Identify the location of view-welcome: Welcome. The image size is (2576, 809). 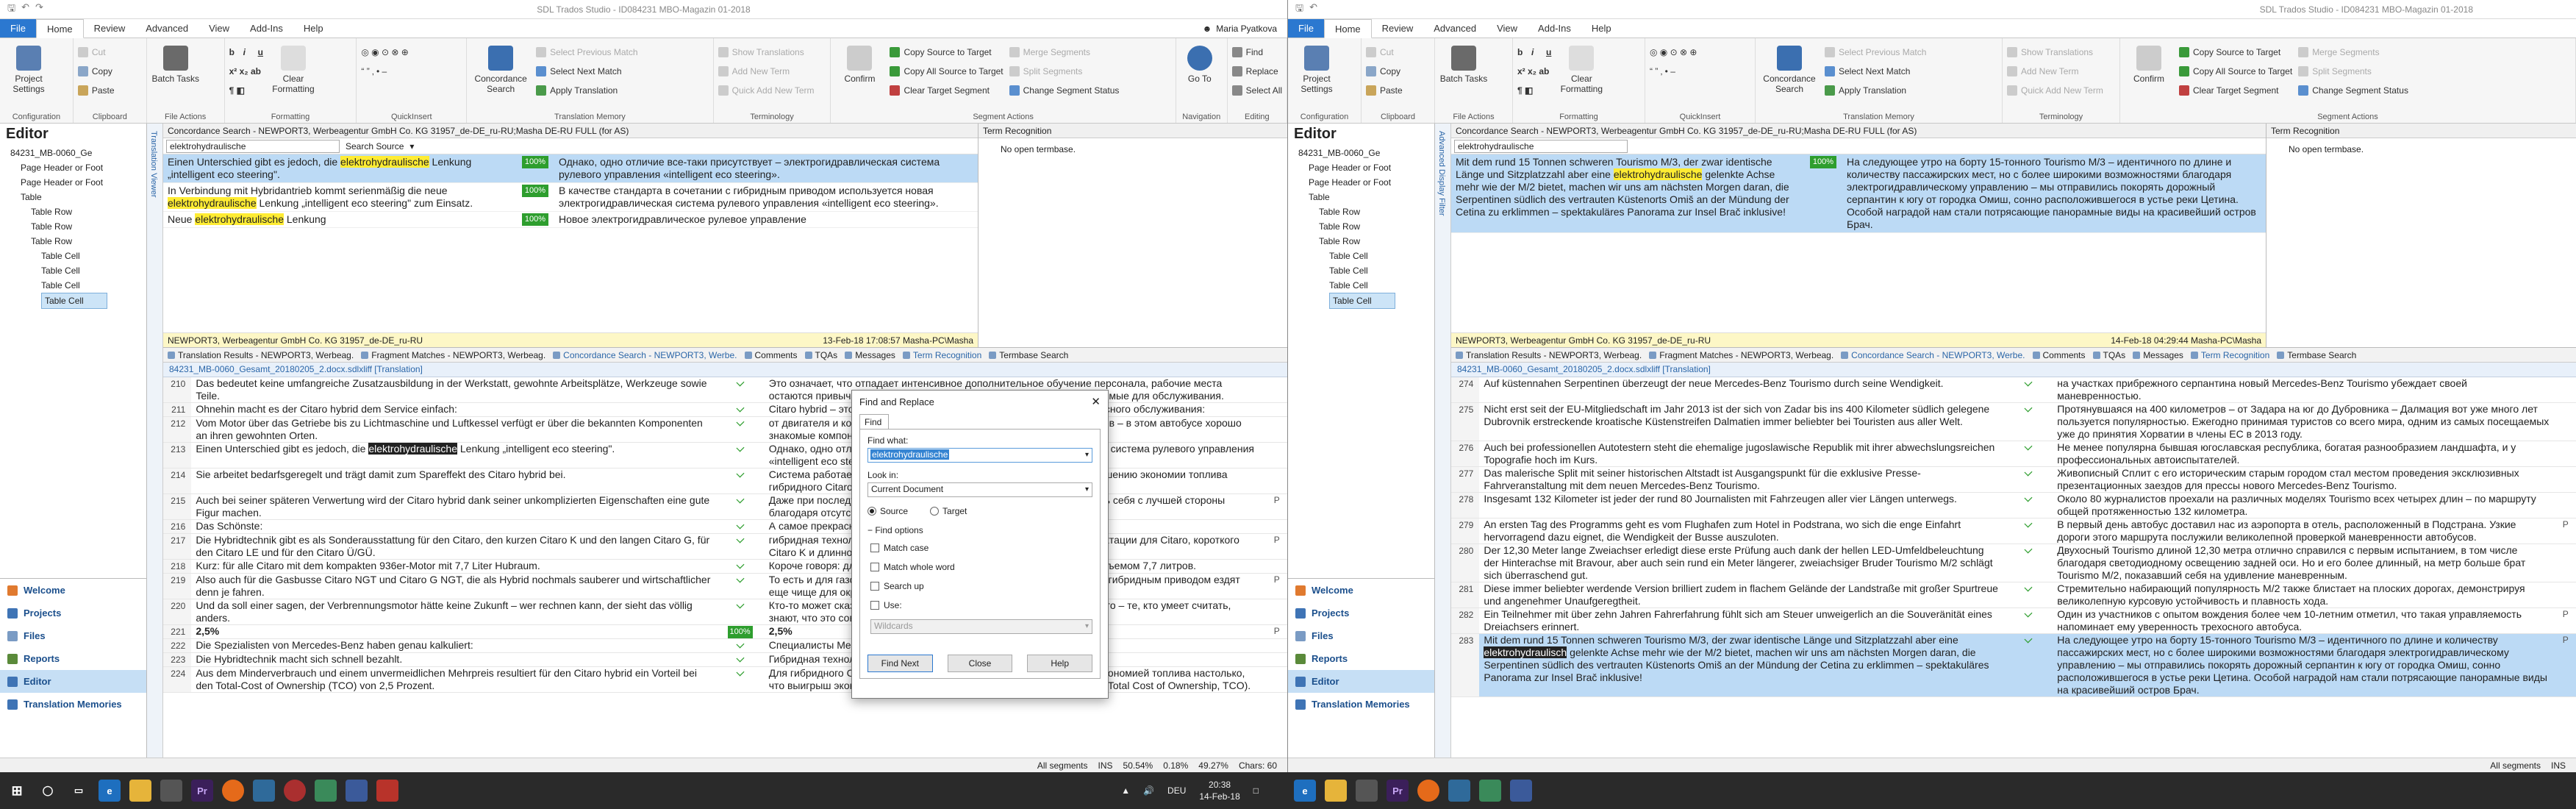
(1361, 590).